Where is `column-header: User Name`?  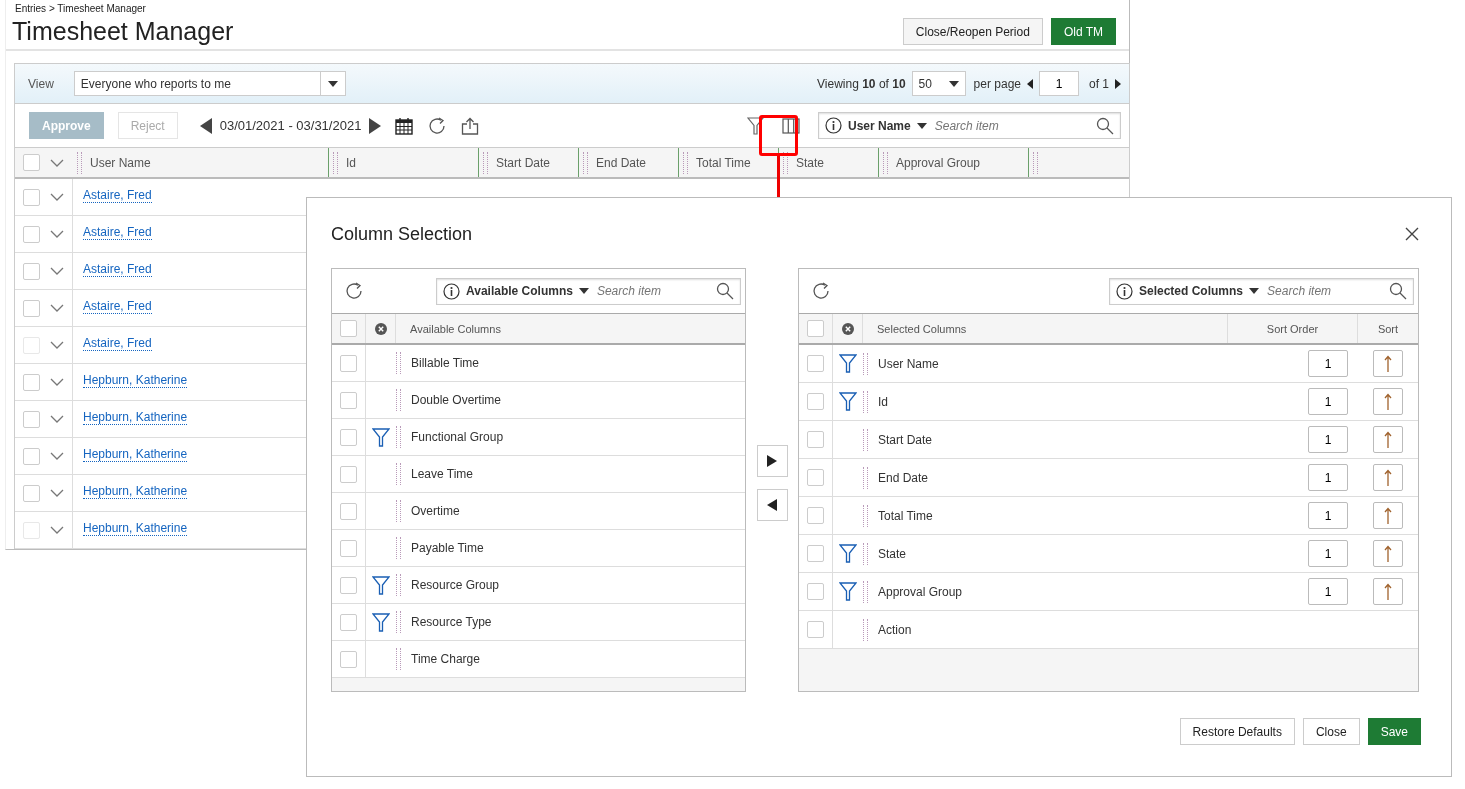 column-header: User Name is located at coordinates (120, 162).